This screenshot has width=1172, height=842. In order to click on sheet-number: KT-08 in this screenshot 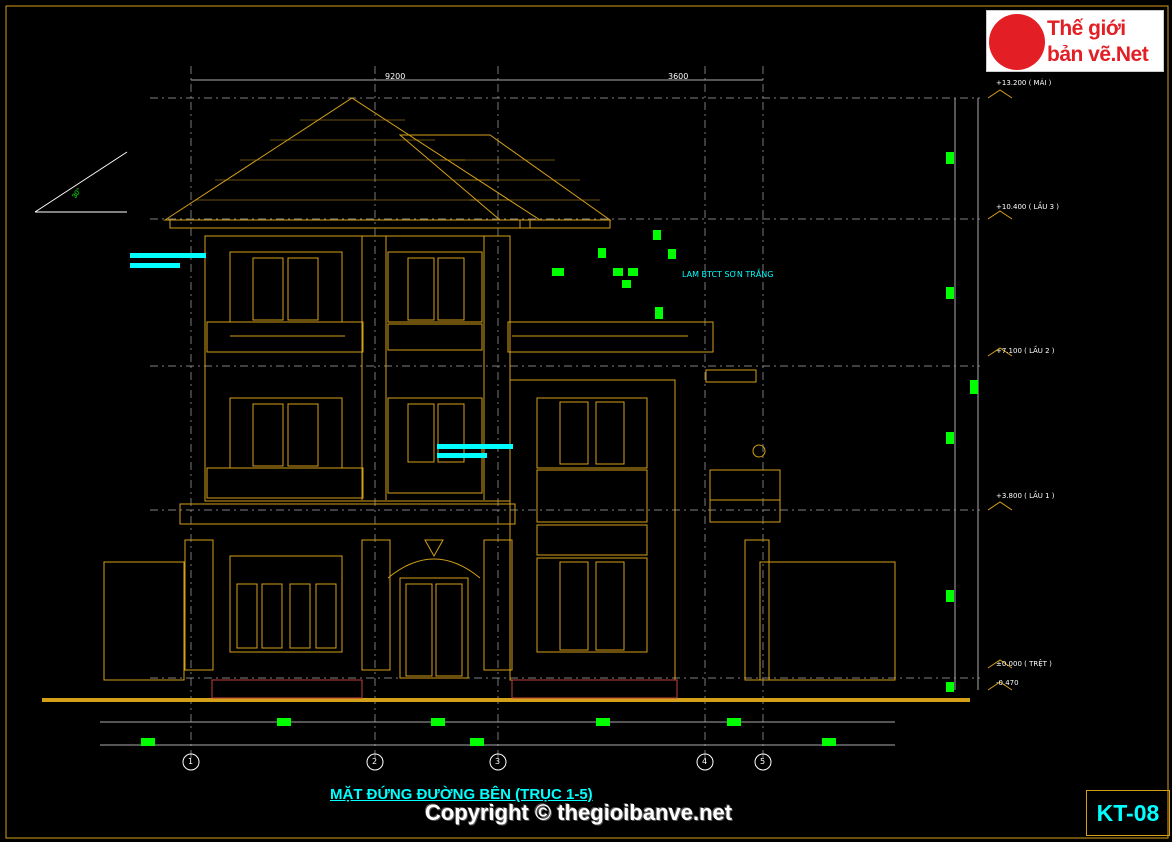, I will do `click(1128, 813)`.